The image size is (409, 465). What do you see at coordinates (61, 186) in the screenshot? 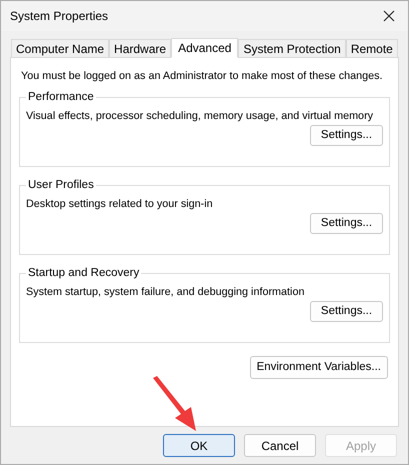
I see `group-title: User Profiles` at bounding box center [61, 186].